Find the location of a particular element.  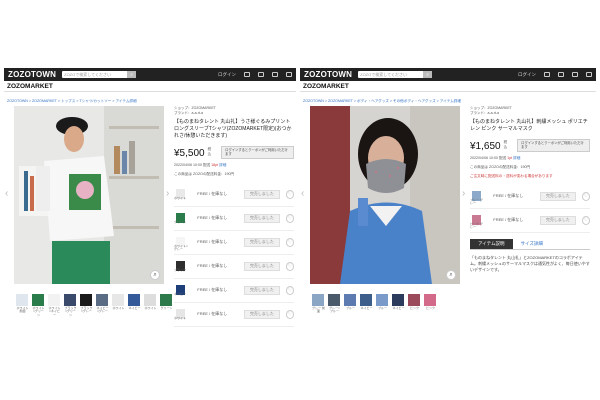

thumbnail: ホワイト 前面 is located at coordinates (22, 303).